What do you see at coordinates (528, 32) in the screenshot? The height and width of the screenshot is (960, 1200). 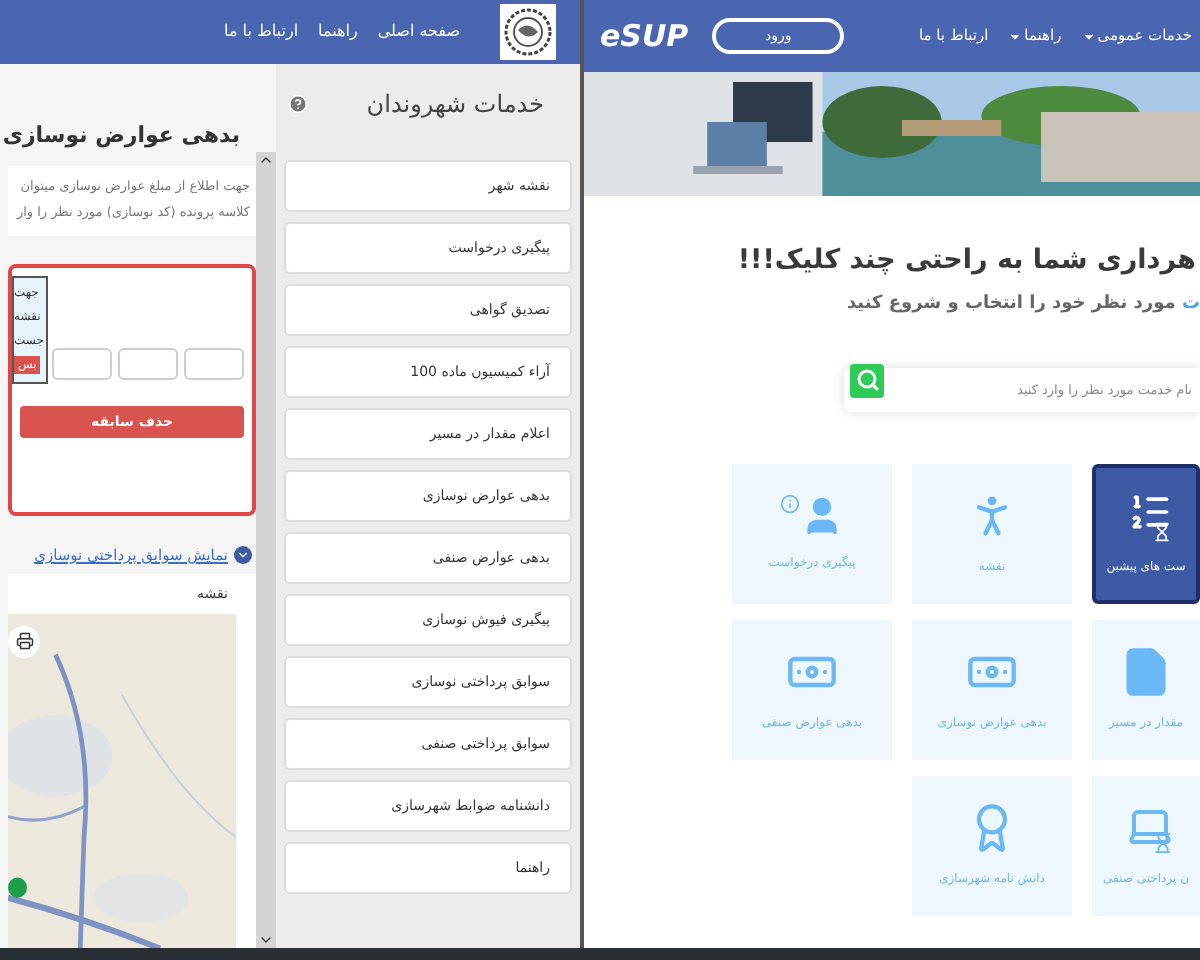 I see `logo` at bounding box center [528, 32].